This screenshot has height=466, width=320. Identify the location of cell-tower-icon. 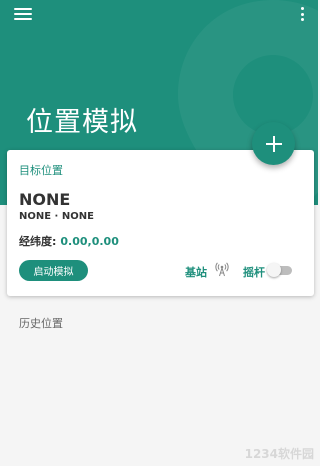
(222, 269).